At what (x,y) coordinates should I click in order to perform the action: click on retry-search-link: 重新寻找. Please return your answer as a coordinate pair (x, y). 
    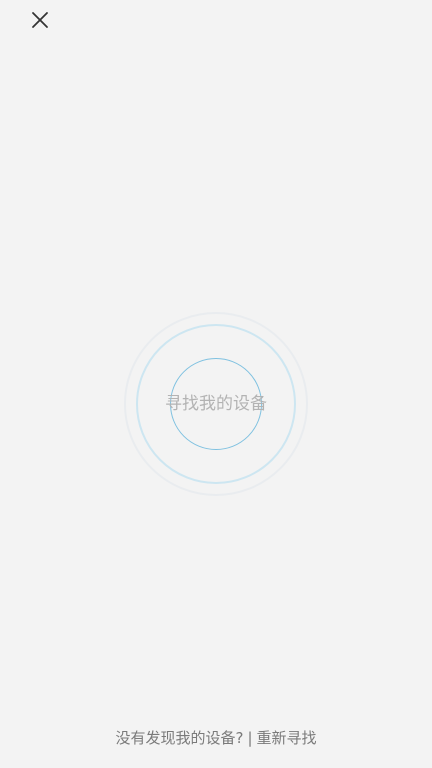
    Looking at the image, I should click on (287, 738).